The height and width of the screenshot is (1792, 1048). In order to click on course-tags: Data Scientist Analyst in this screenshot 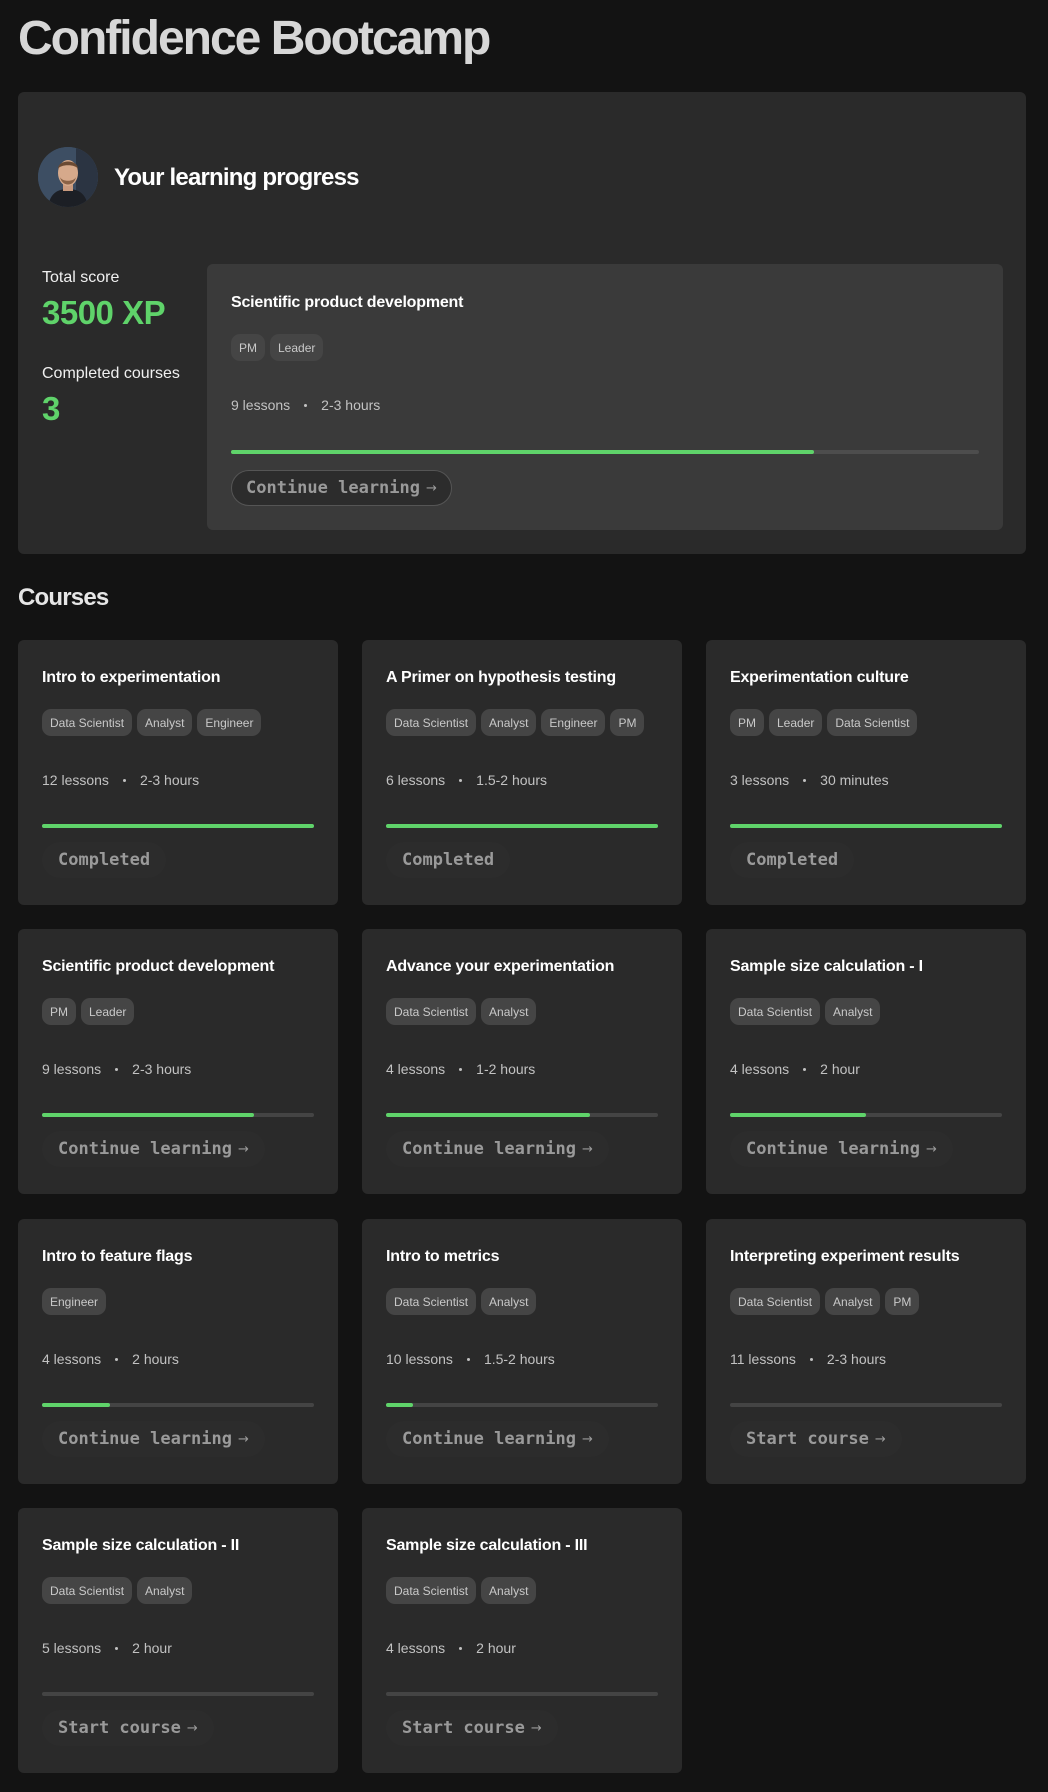, I will do `click(805, 1011)`.